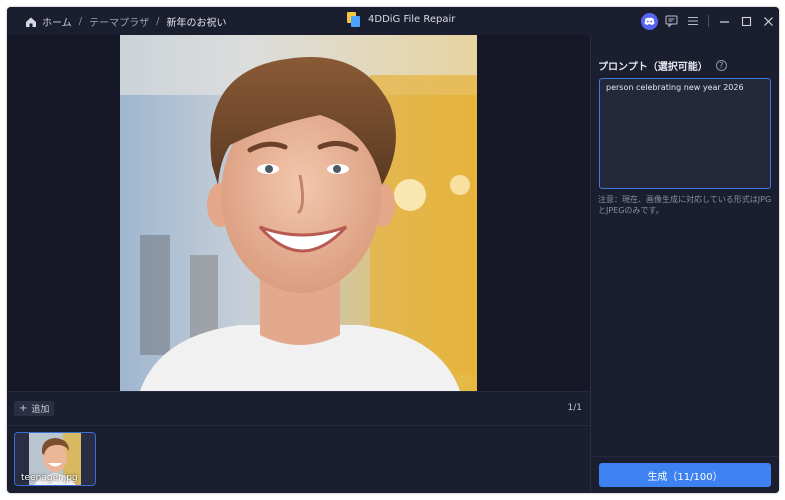 Image resolution: width=785 pixels, height=500 pixels. What do you see at coordinates (412, 19) in the screenshot?
I see `app-title-text: 4DDiG File Repair` at bounding box center [412, 19].